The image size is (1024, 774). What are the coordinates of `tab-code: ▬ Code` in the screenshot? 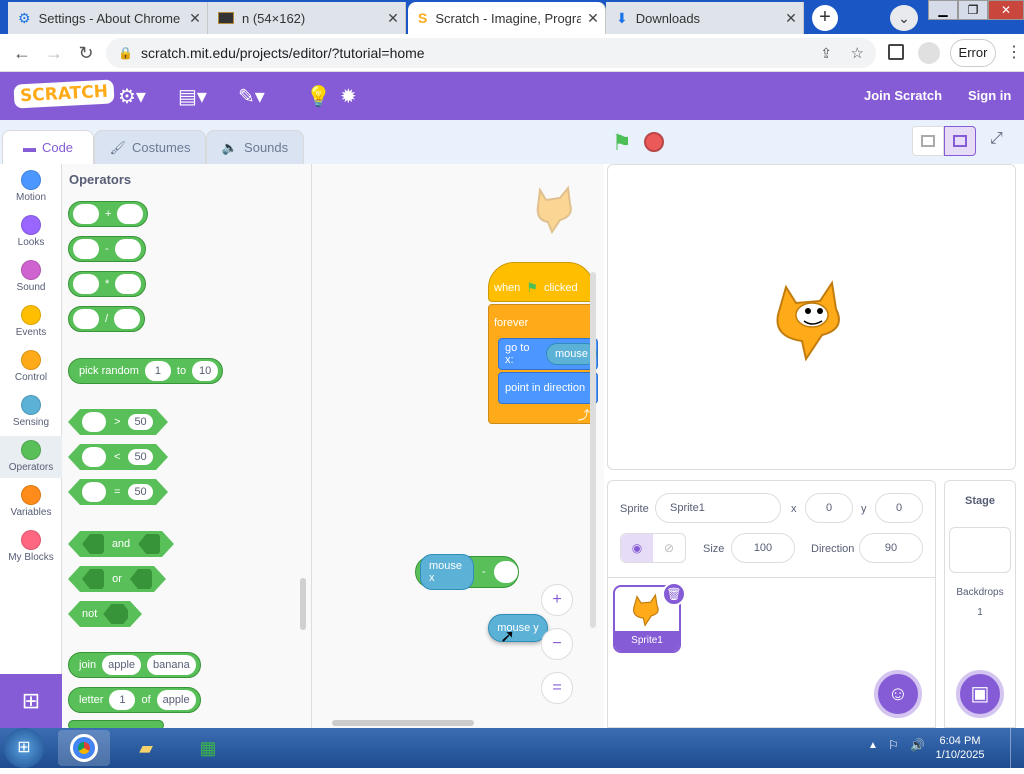 It's located at (48, 147).